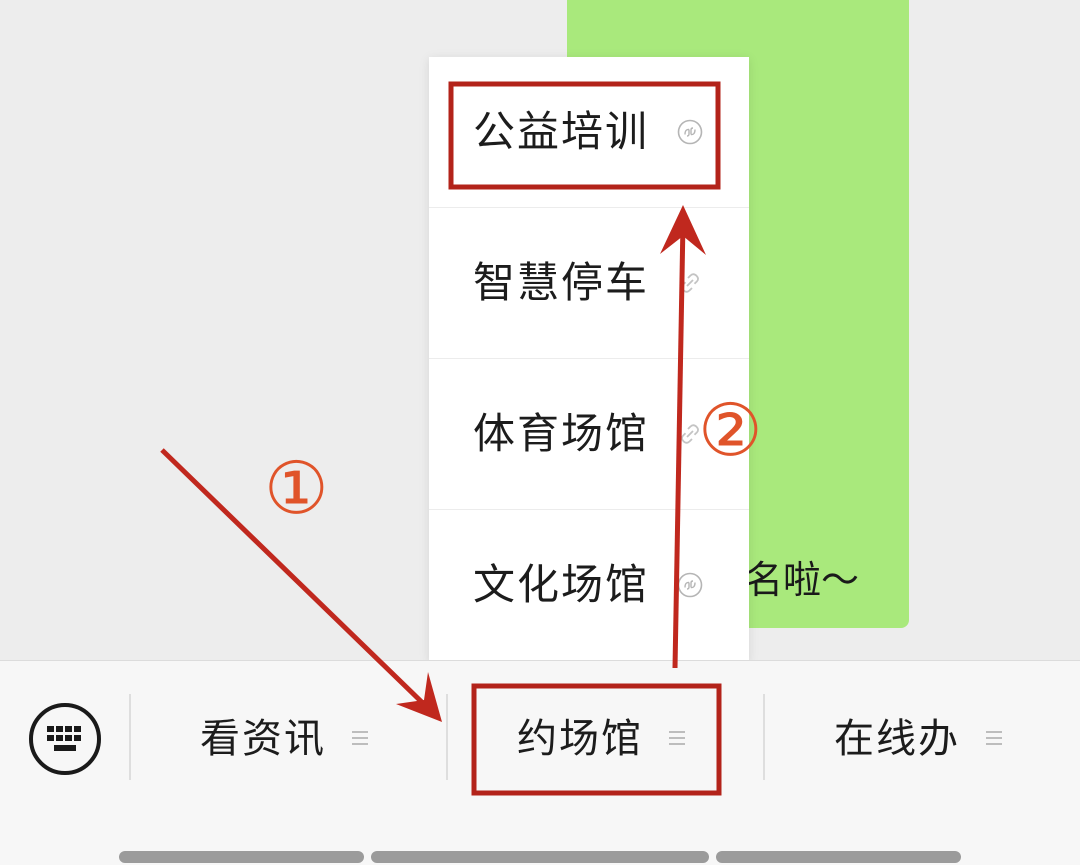 The height and width of the screenshot is (865, 1080). I want to click on keyboard-icon, so click(65, 739).